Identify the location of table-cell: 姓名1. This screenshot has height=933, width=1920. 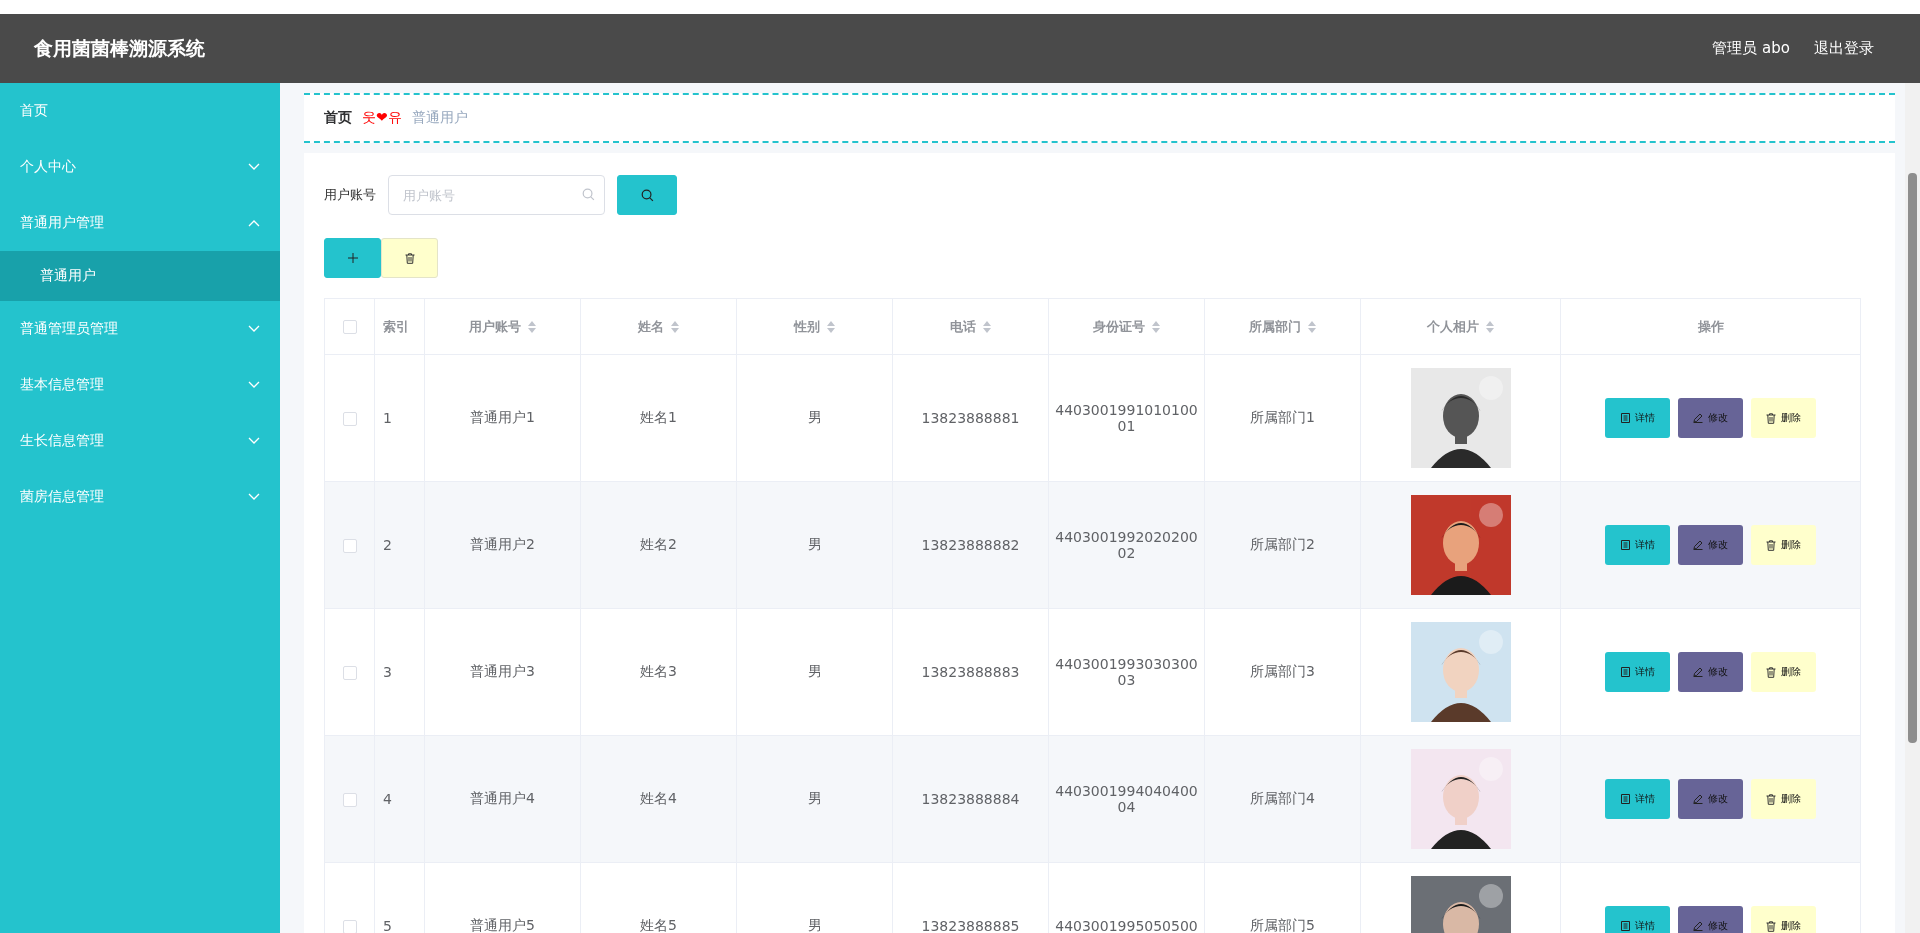
(658, 417).